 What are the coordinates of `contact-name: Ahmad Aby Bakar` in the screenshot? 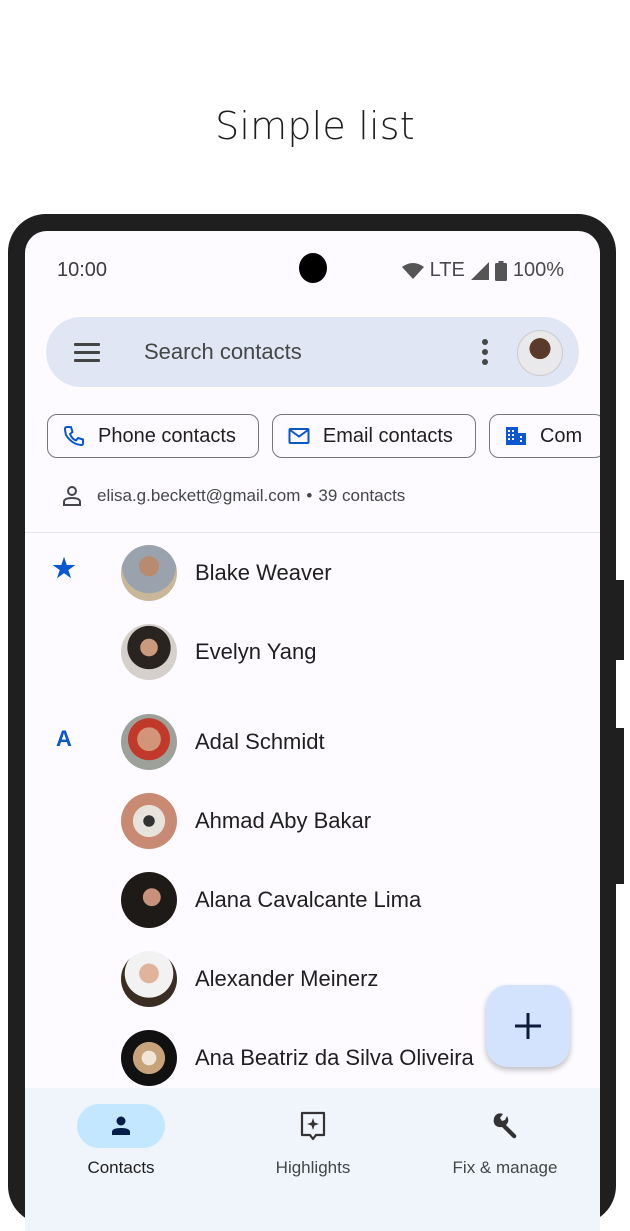 It's located at (283, 820).